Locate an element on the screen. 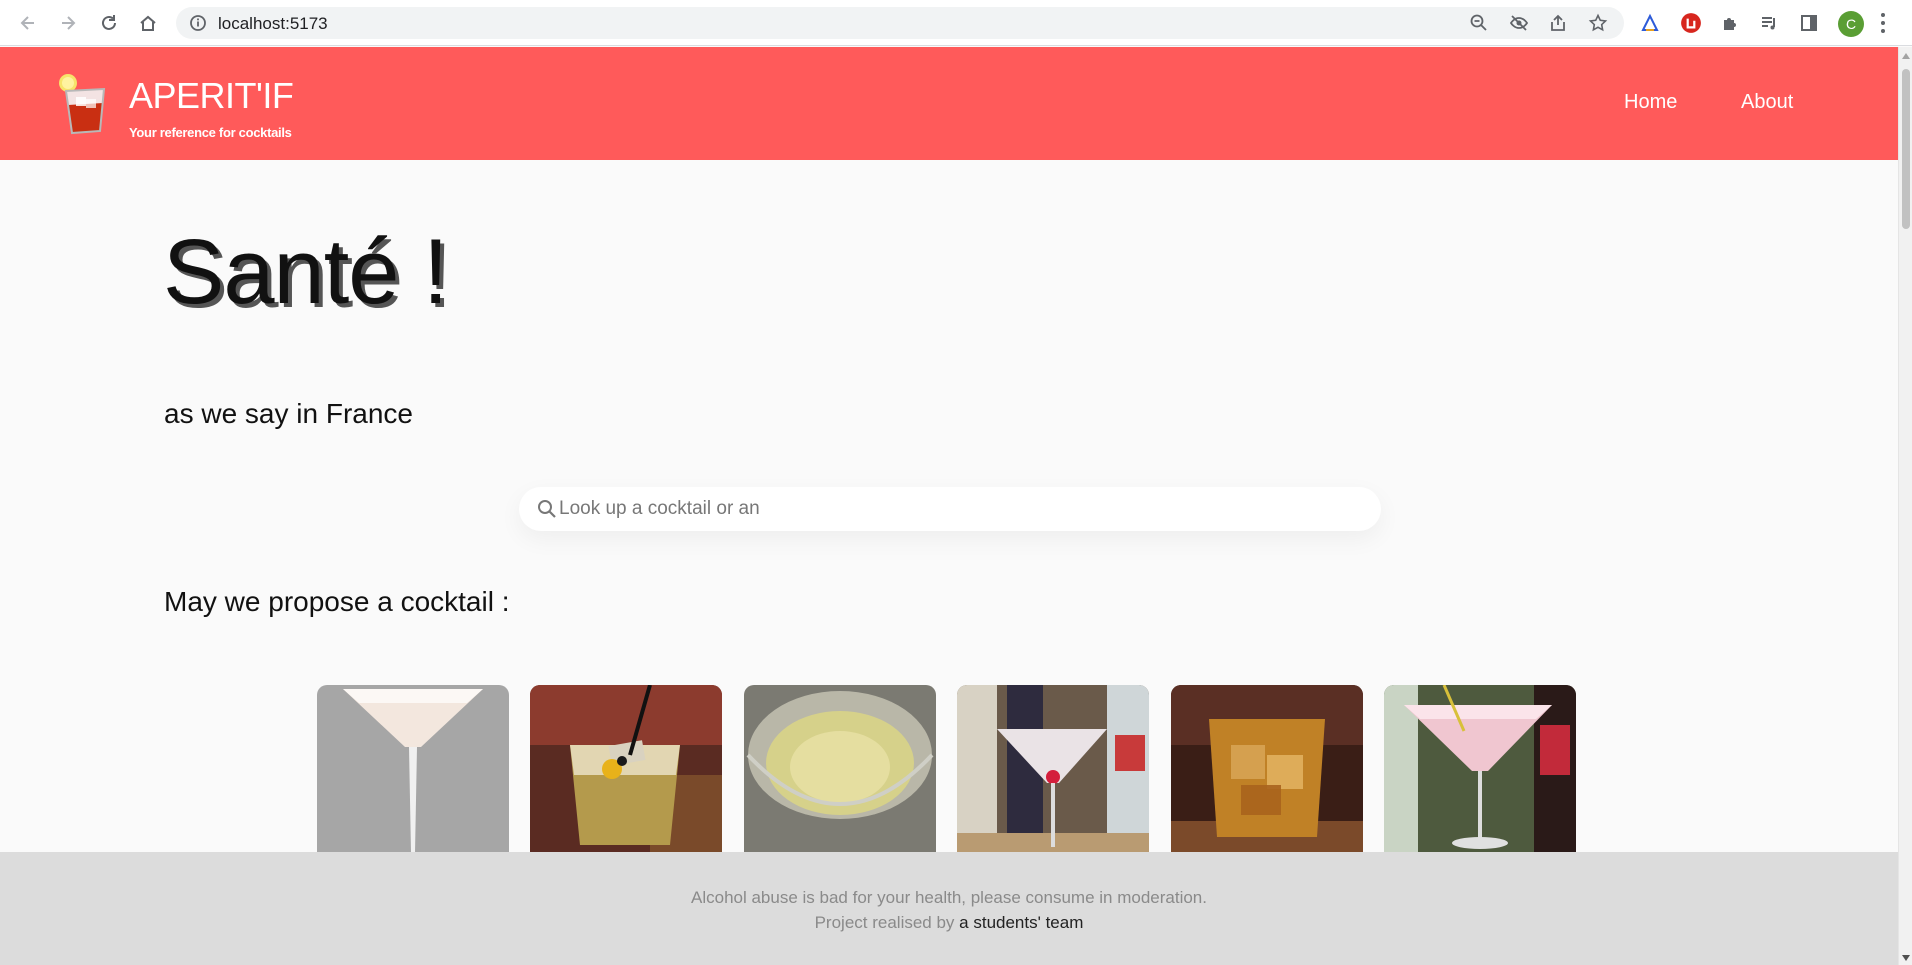 Image resolution: width=1912 pixels, height=965 pixels. old-fashioned-image is located at coordinates (1267, 769).